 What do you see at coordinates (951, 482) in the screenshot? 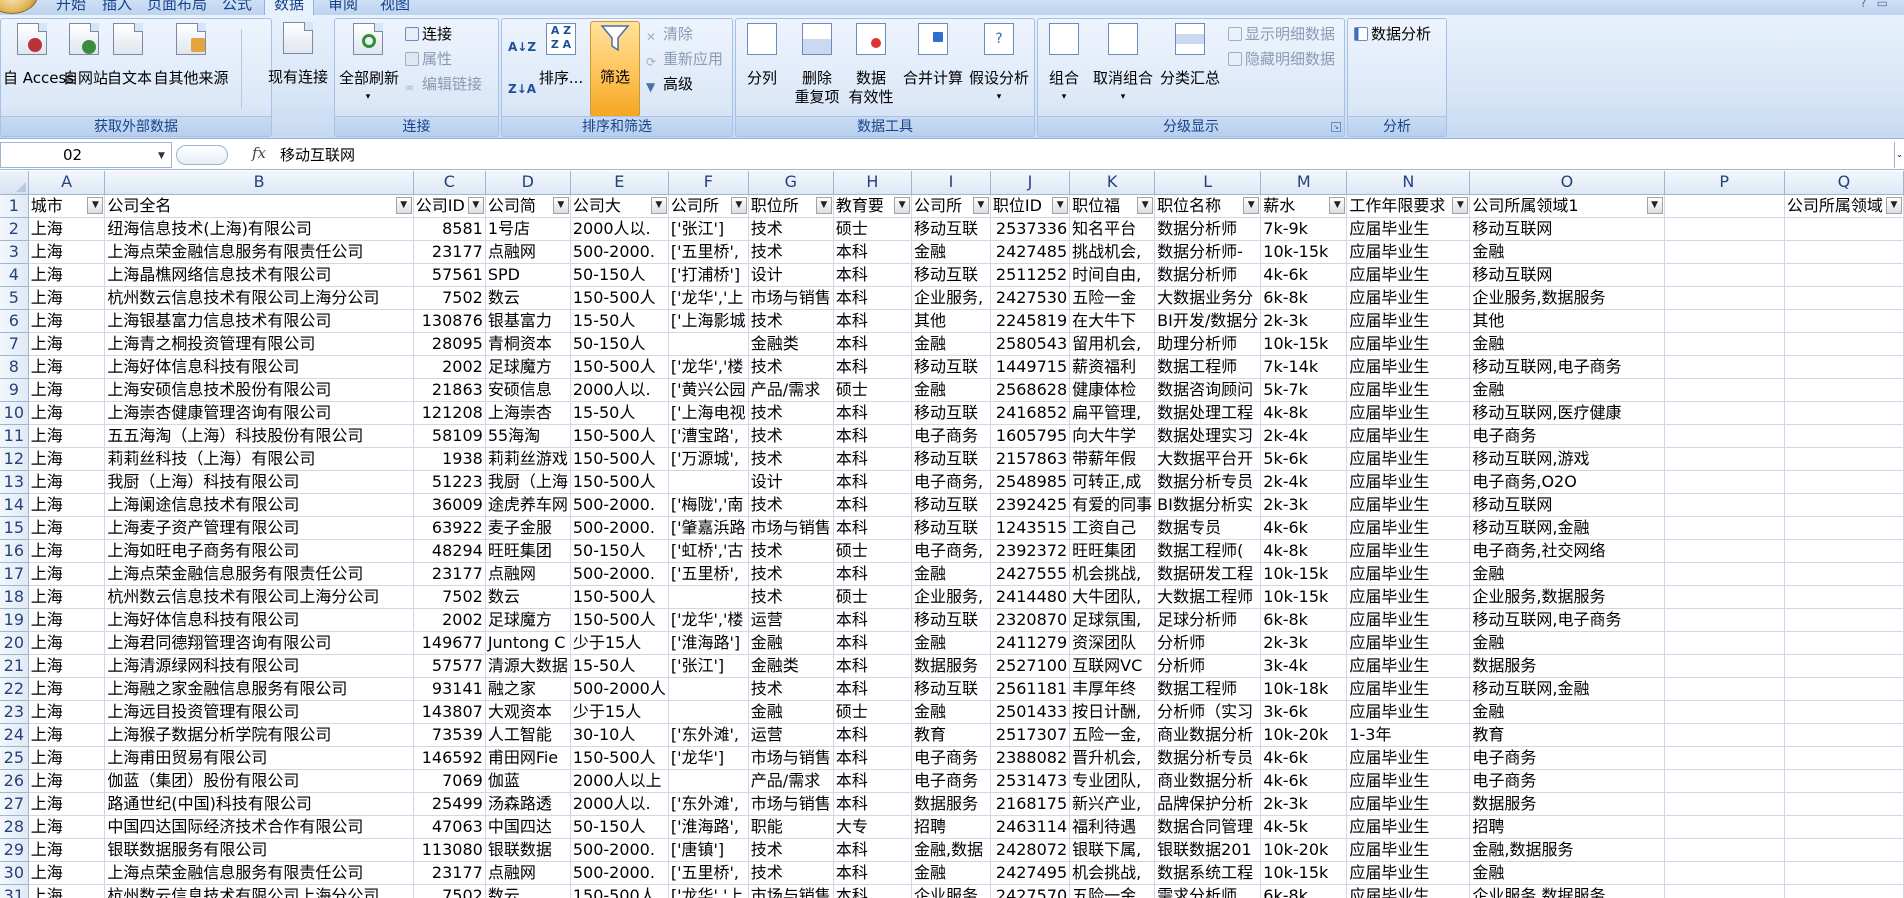
I see `cell: 电子商务,` at bounding box center [951, 482].